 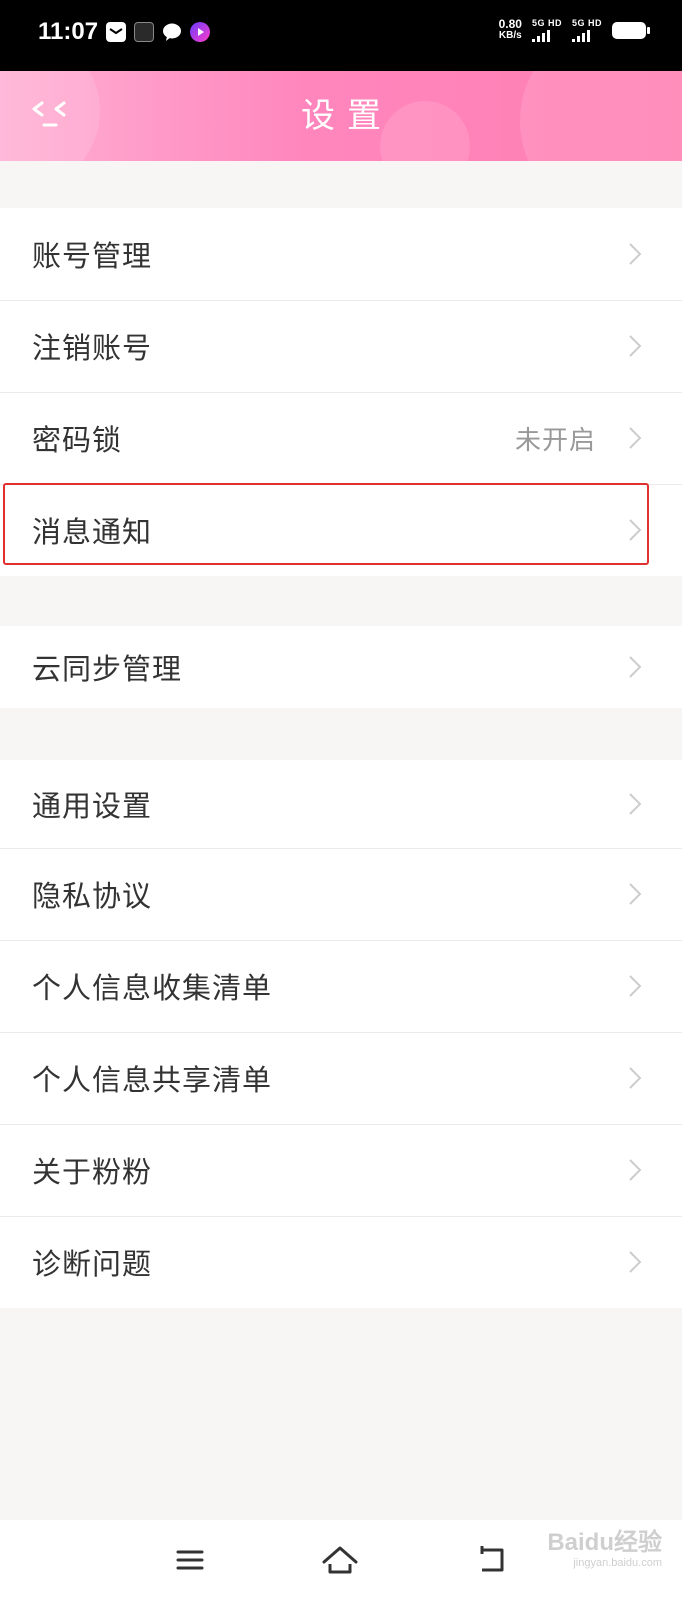 I want to click on watermark: Baidu经验 jingyan.baidu.com, so click(x=604, y=1545).